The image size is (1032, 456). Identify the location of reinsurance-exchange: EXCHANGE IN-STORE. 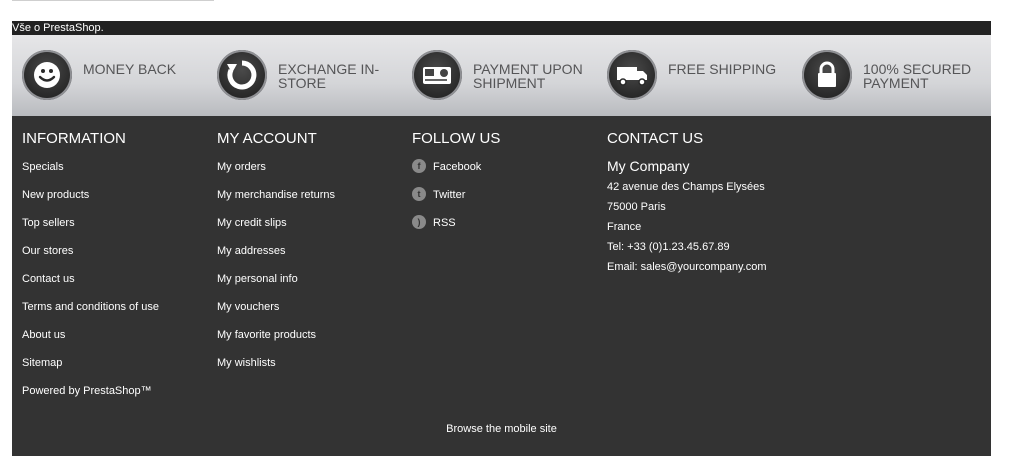
(302, 76).